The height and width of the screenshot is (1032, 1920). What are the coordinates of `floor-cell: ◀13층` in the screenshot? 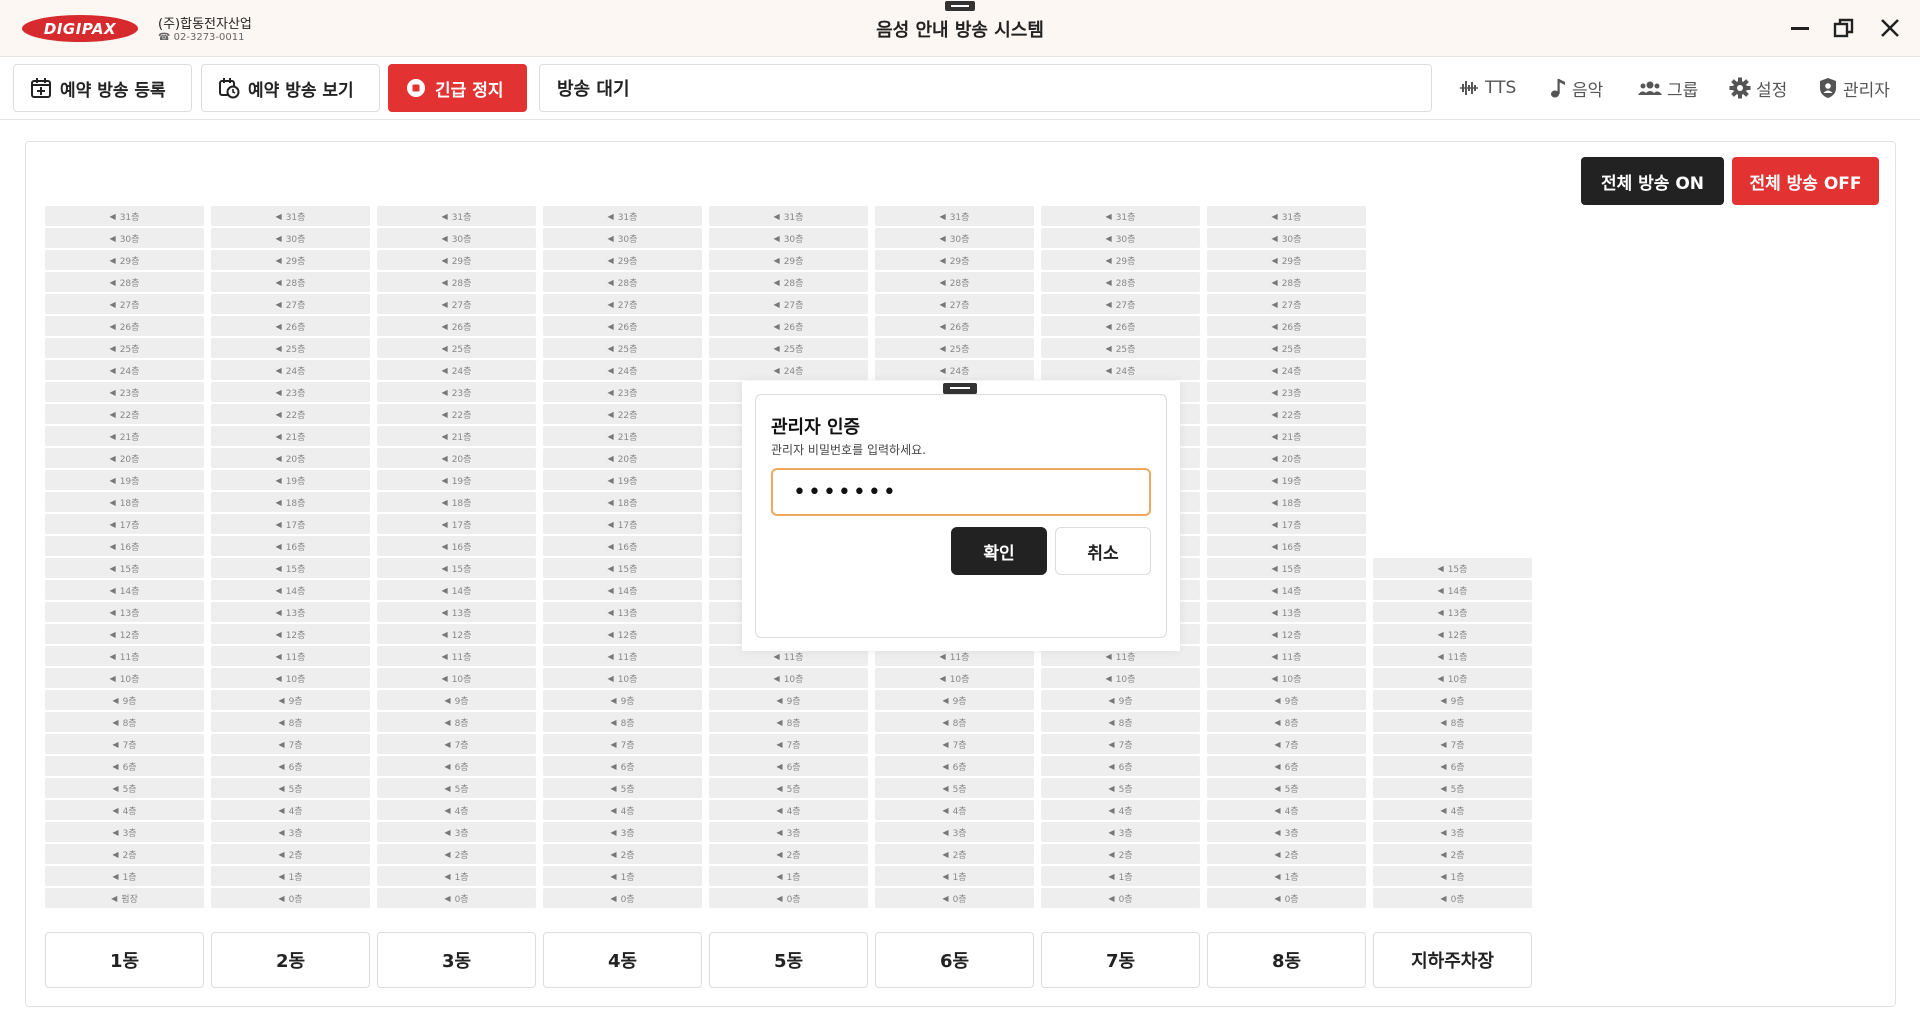 It's located at (456, 612).